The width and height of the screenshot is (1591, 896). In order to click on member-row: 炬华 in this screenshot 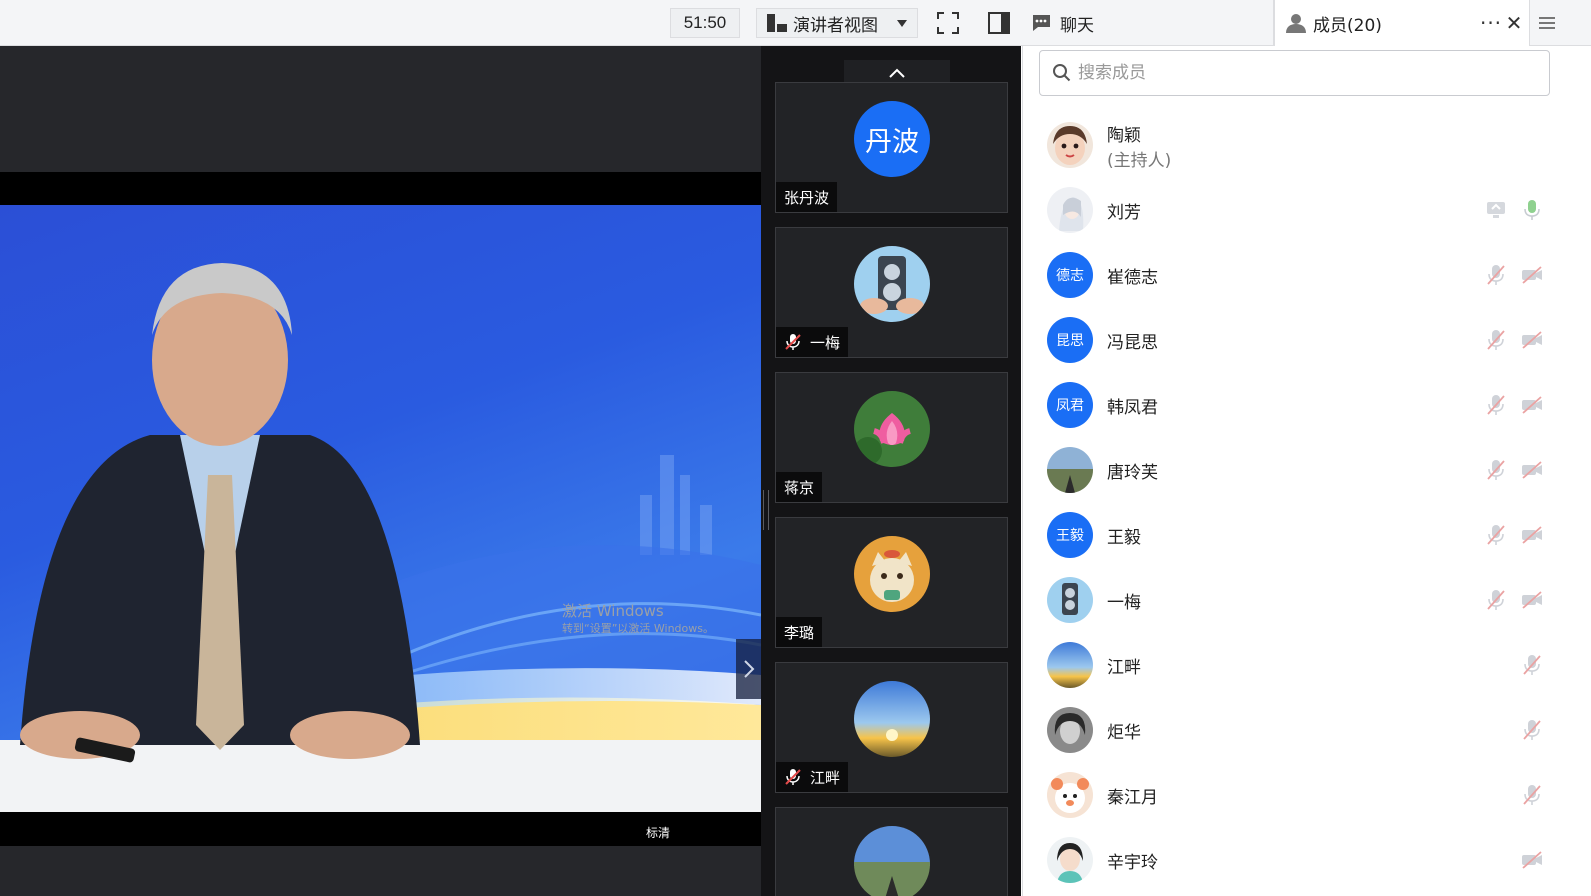, I will do `click(1300, 730)`.